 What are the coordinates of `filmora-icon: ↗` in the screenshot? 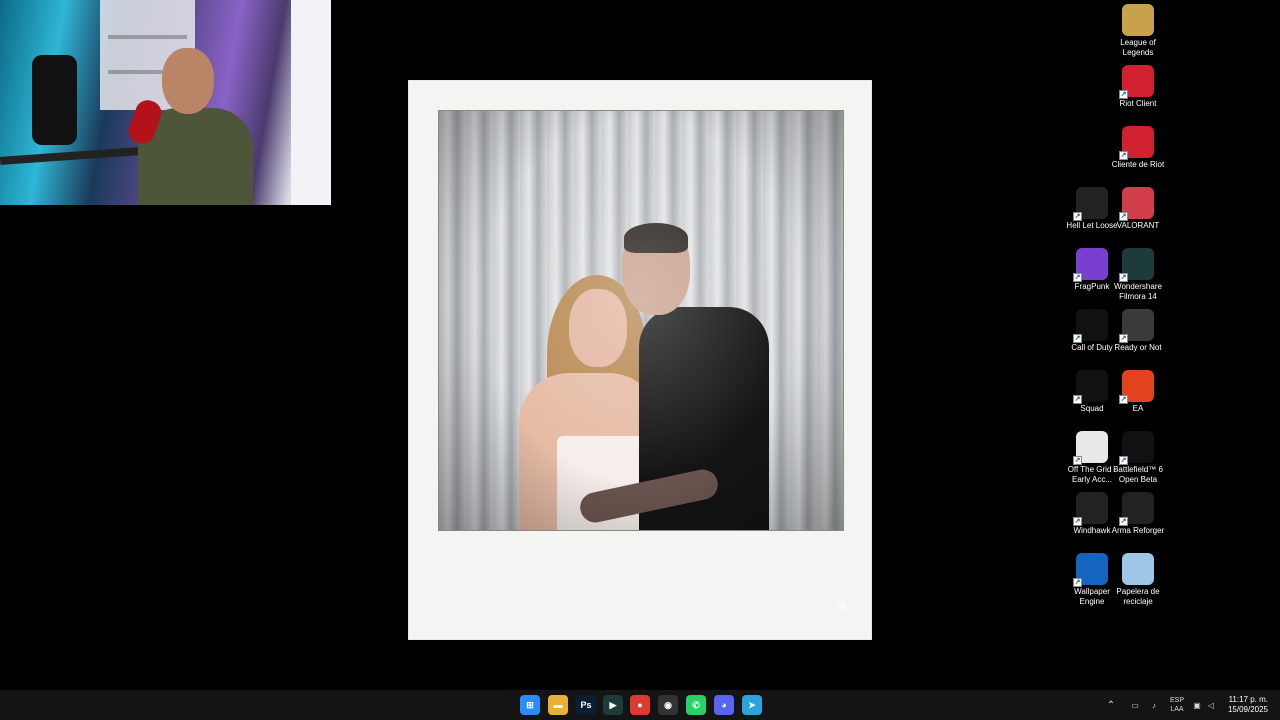 It's located at (1136, 265).